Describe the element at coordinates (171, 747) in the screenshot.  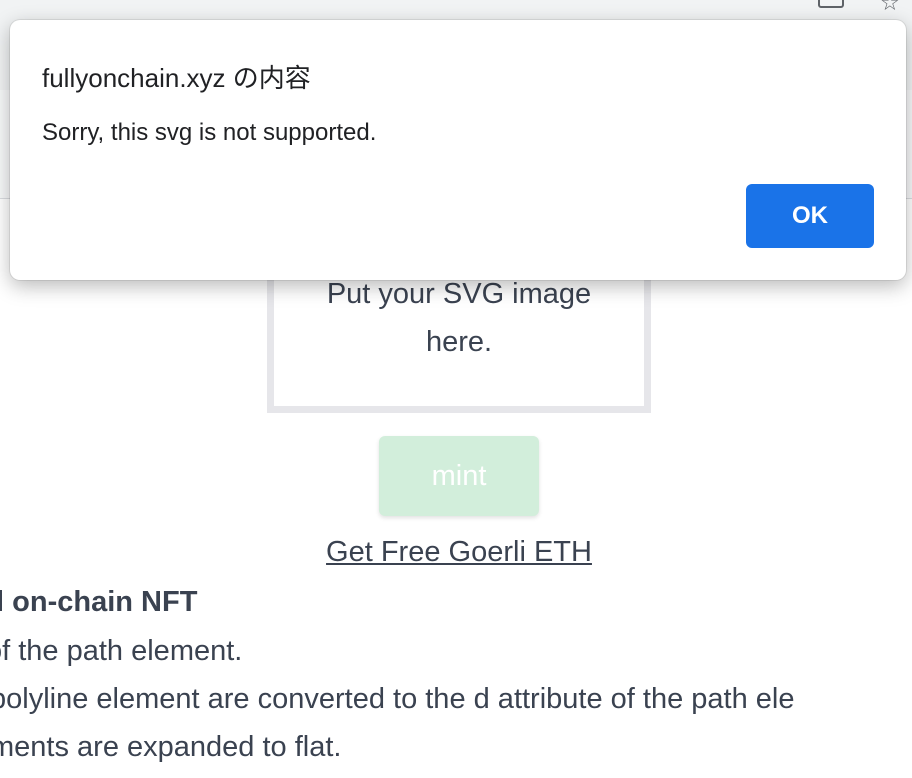
I see `description-line: ments are expanded to flat.` at that location.